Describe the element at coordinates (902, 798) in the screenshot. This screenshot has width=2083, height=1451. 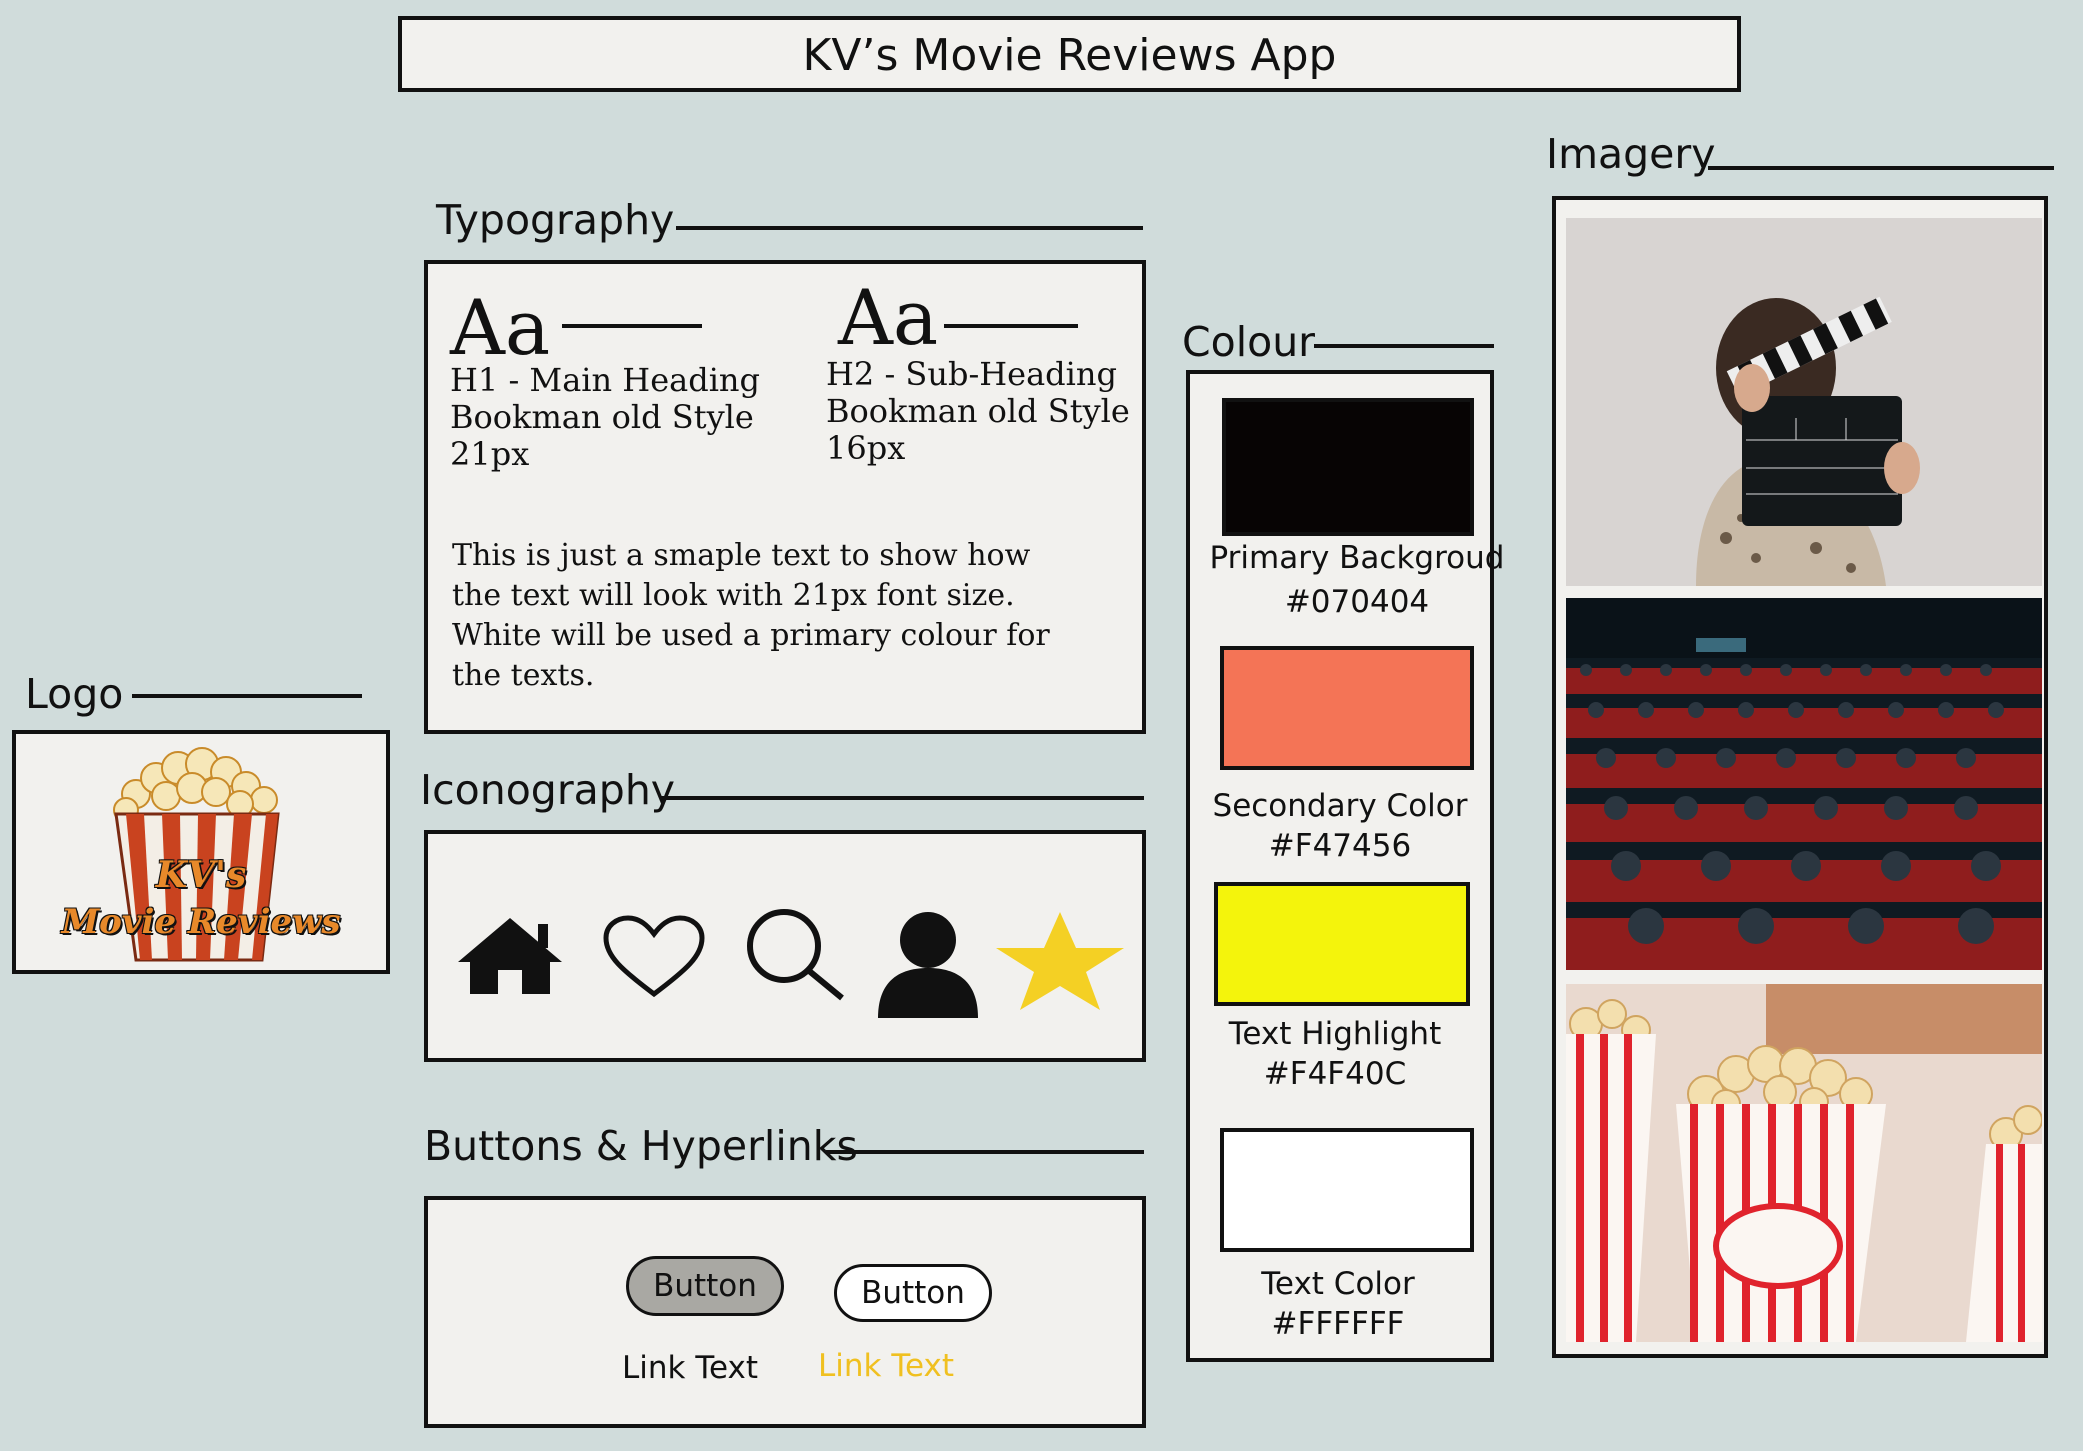
I see `iconography-title-rule` at that location.